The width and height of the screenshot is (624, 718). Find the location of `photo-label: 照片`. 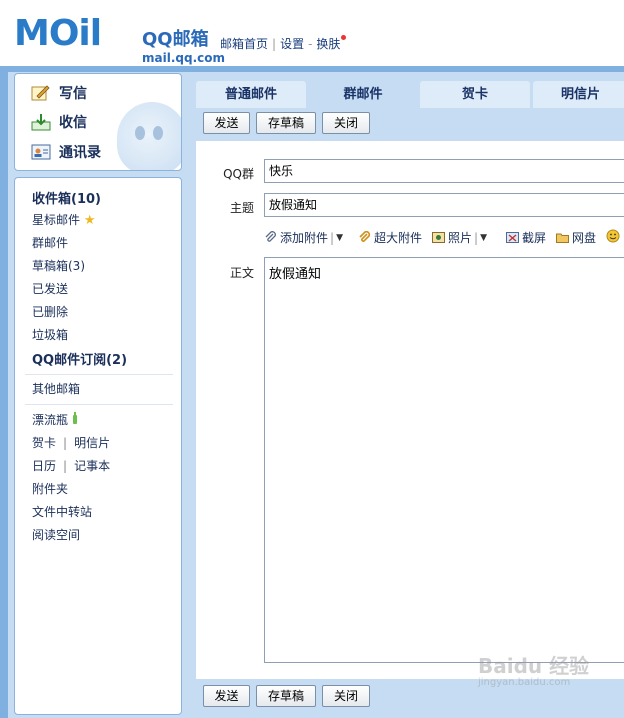

photo-label: 照片 is located at coordinates (460, 238).